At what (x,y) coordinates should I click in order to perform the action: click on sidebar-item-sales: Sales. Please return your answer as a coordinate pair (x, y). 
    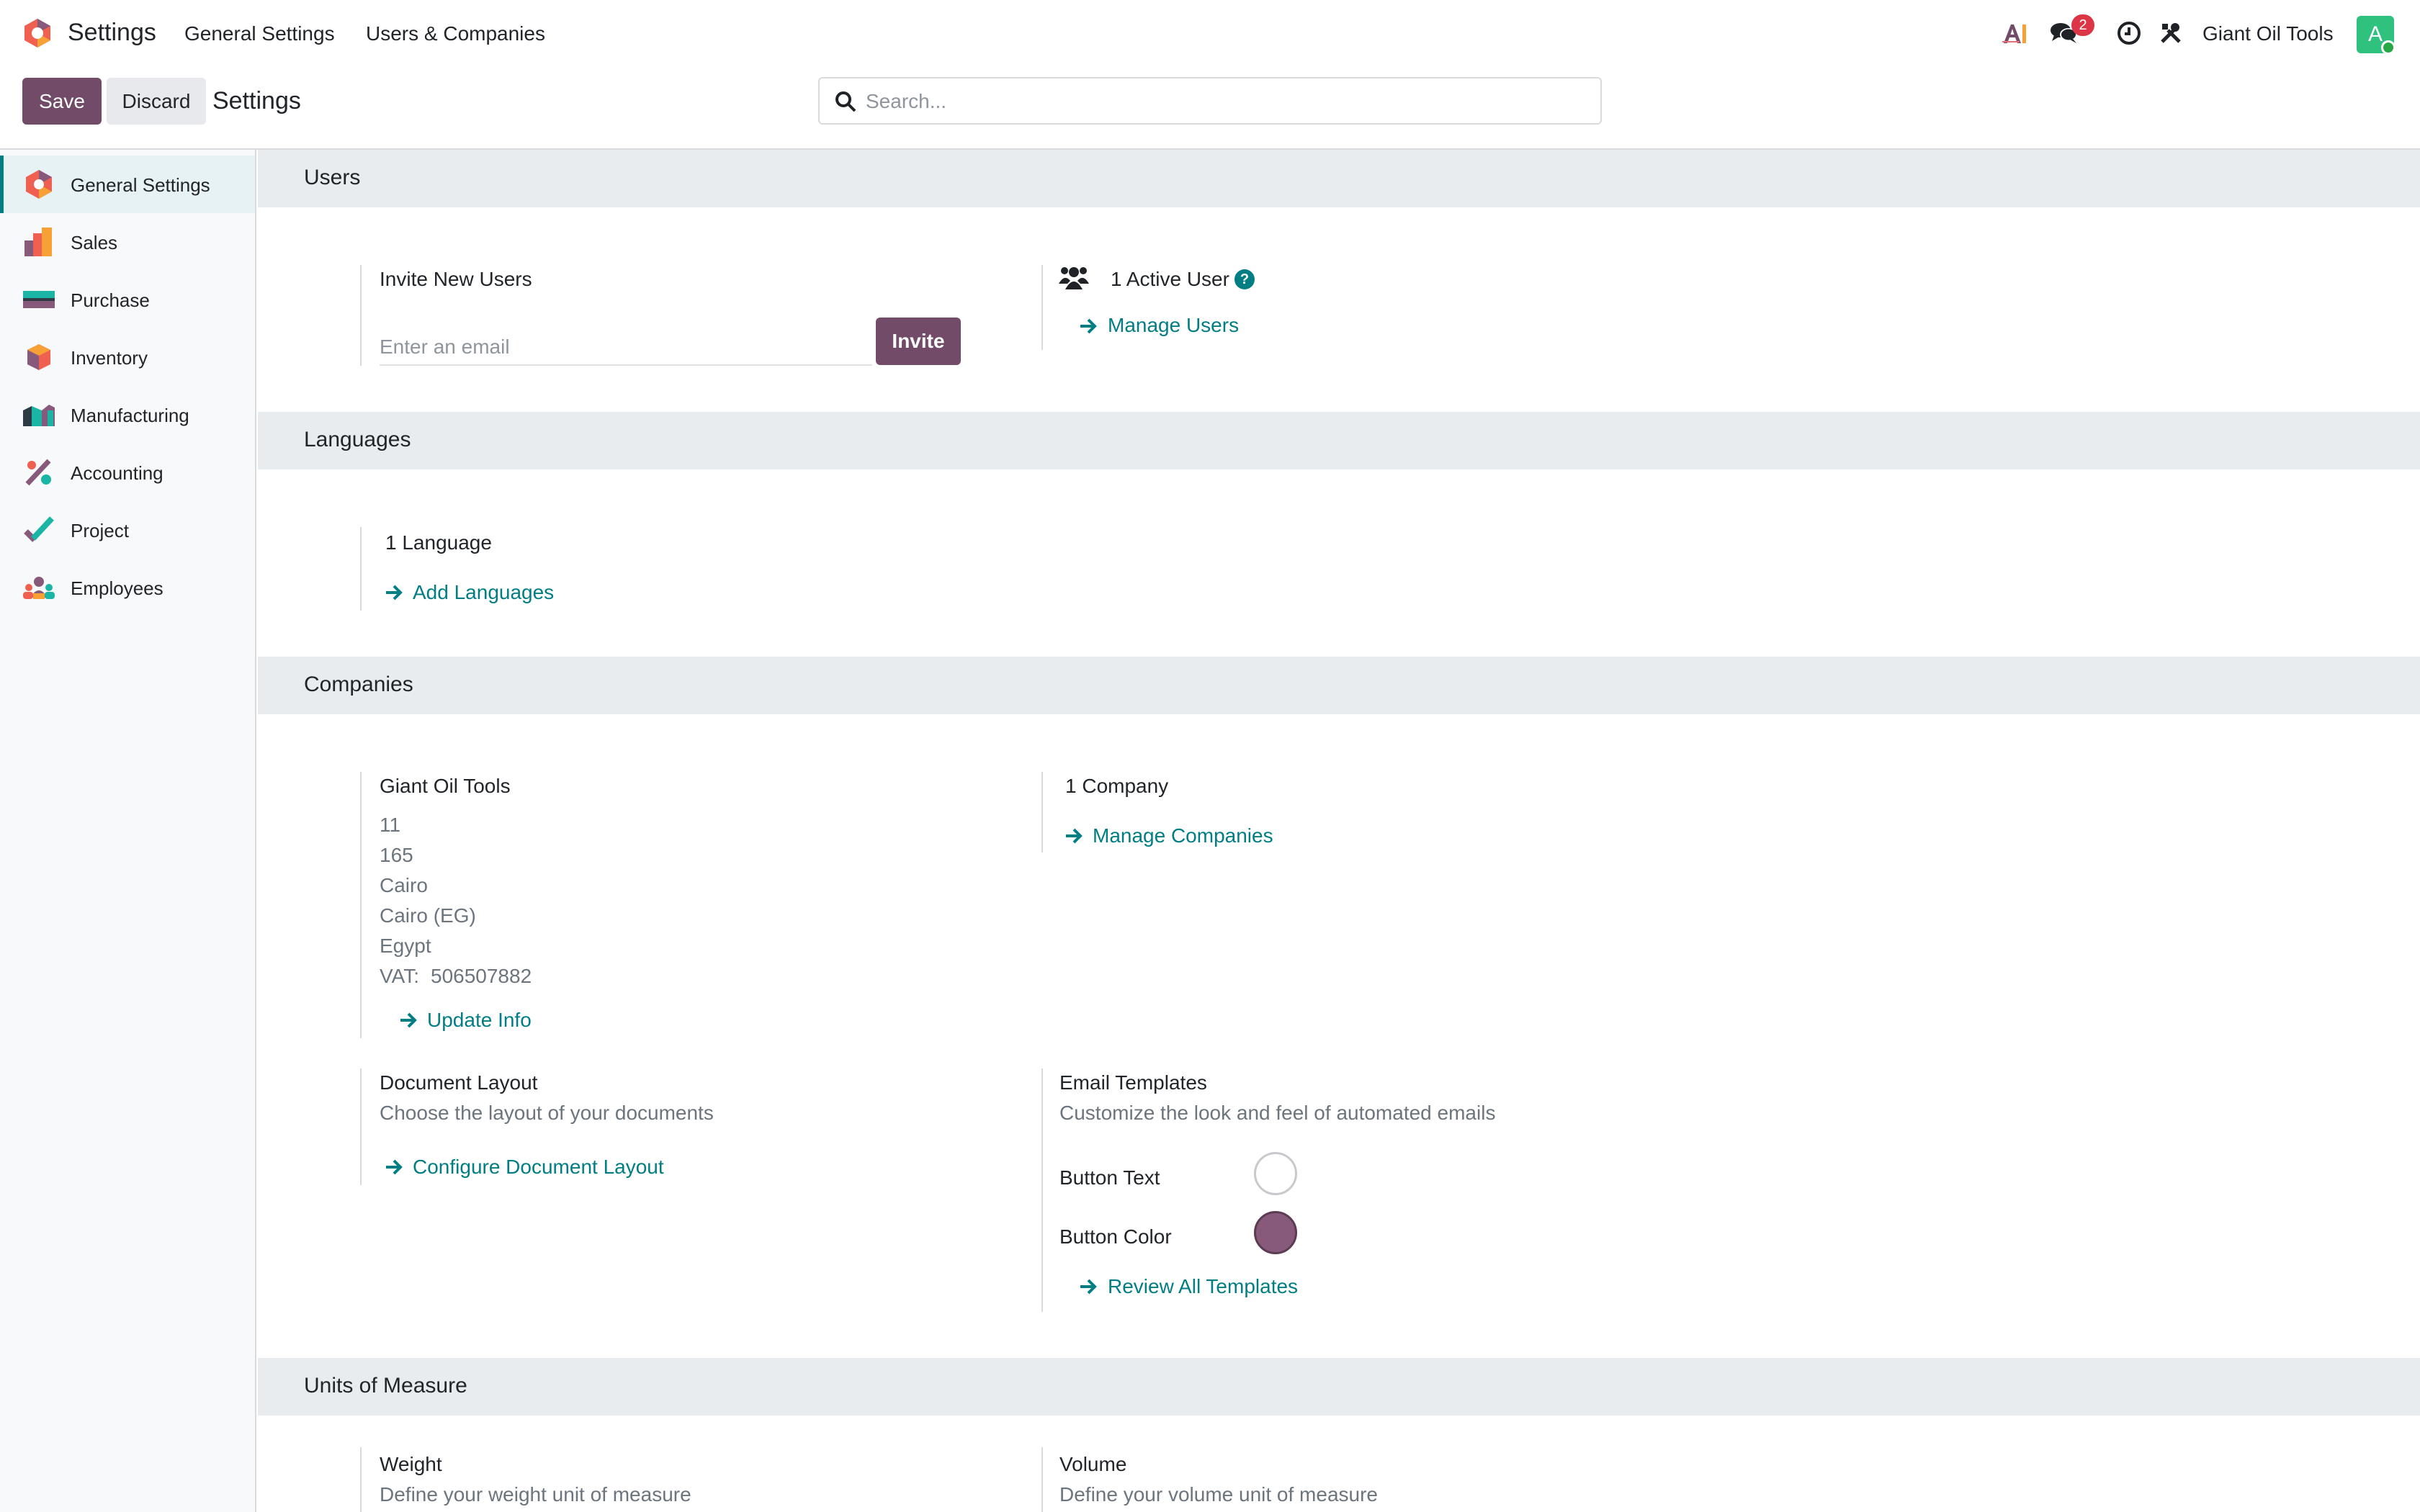
    Looking at the image, I should click on (128, 242).